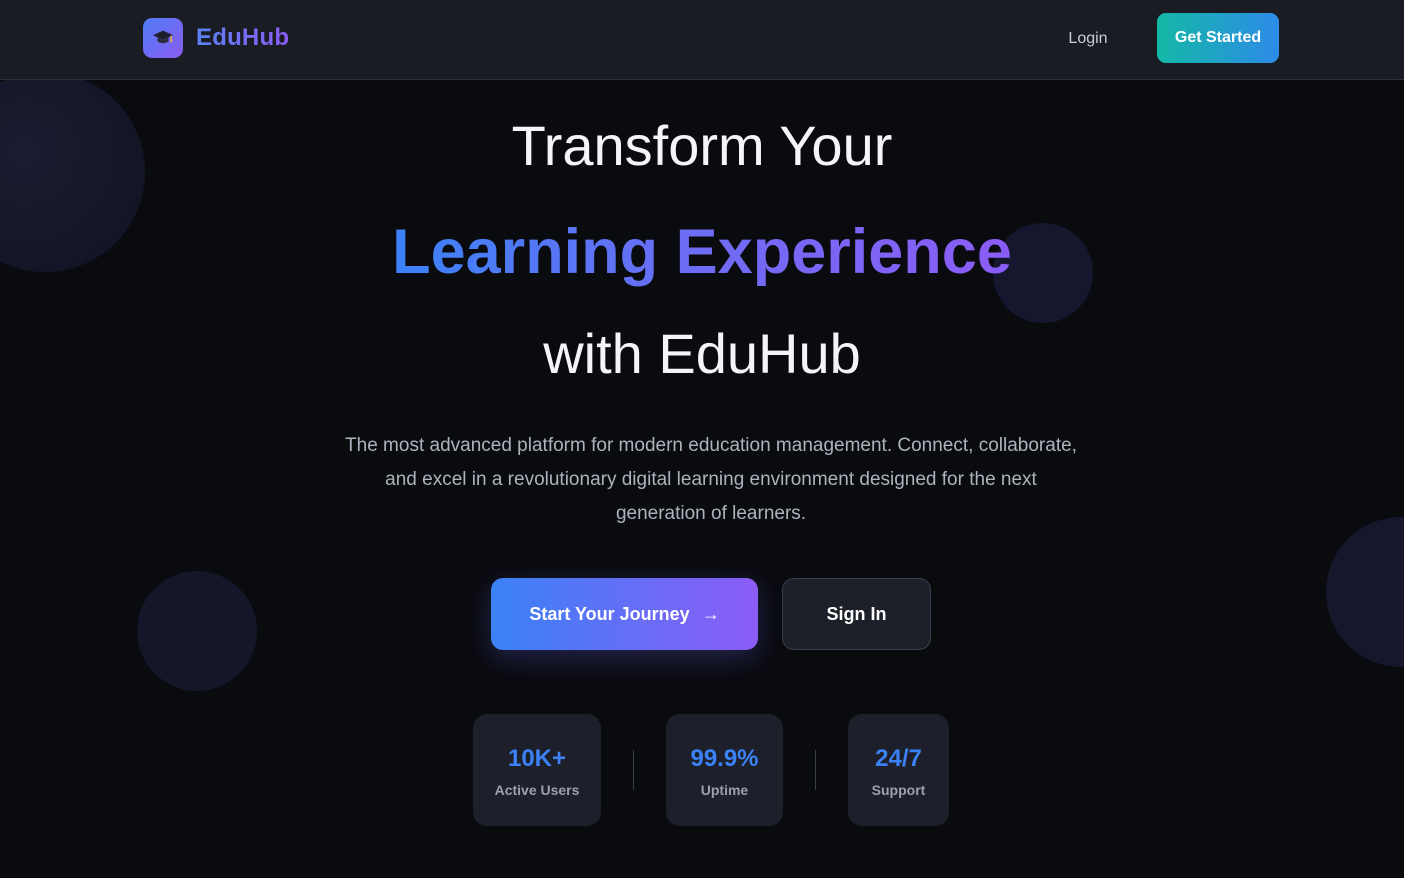 The width and height of the screenshot is (1404, 878). Describe the element at coordinates (609, 613) in the screenshot. I see `start-journey-label: Start Your Journey` at that location.